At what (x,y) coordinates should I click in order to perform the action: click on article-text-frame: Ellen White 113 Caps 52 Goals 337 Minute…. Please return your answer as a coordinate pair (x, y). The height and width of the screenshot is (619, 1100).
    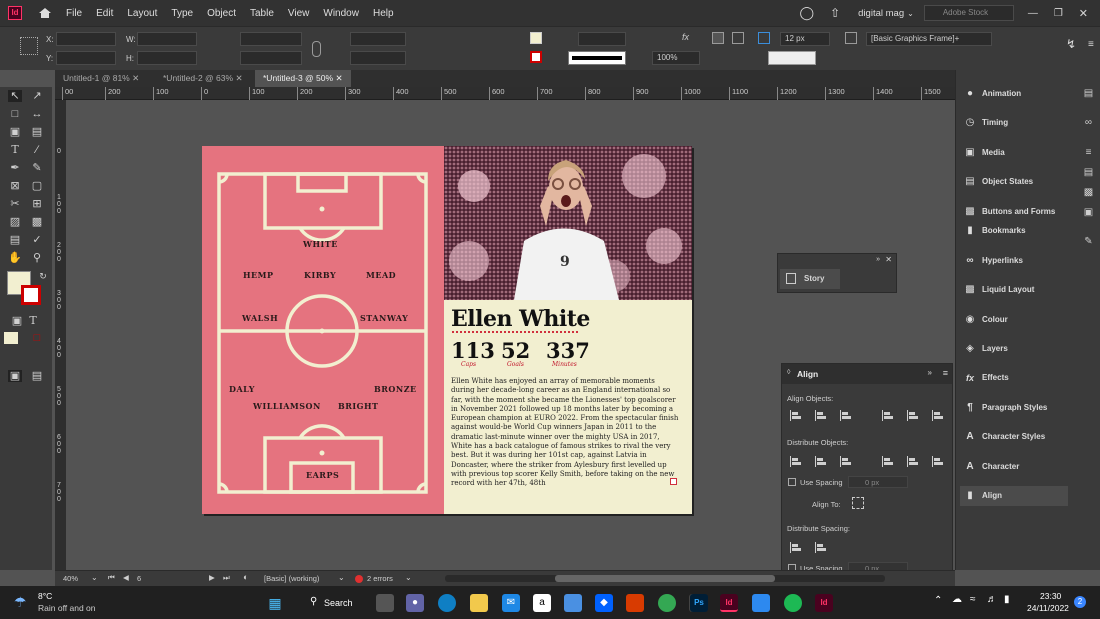
    Looking at the image, I should click on (568, 407).